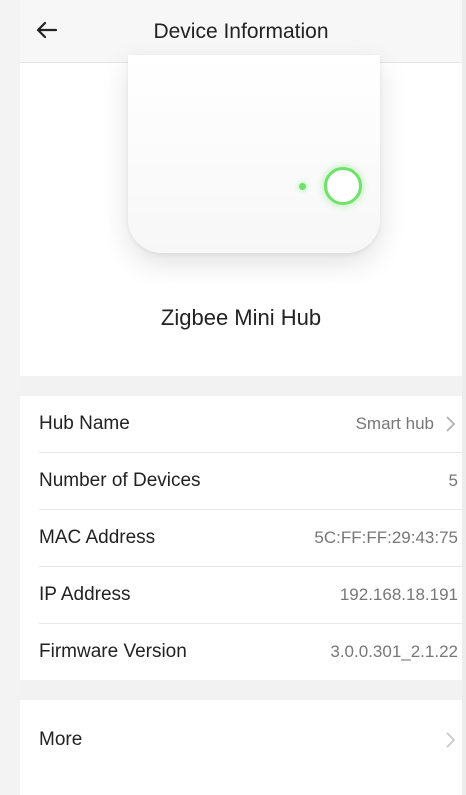  What do you see at coordinates (386, 537) in the screenshot?
I see `mac-address-value: 5C:FF:FF:29:43:75` at bounding box center [386, 537].